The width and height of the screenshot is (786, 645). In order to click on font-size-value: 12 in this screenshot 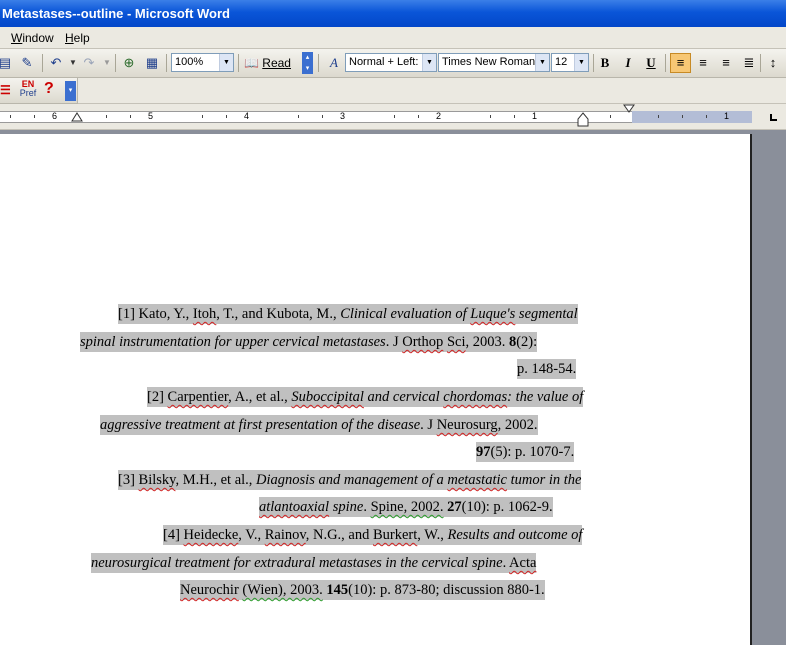, I will do `click(561, 62)`.